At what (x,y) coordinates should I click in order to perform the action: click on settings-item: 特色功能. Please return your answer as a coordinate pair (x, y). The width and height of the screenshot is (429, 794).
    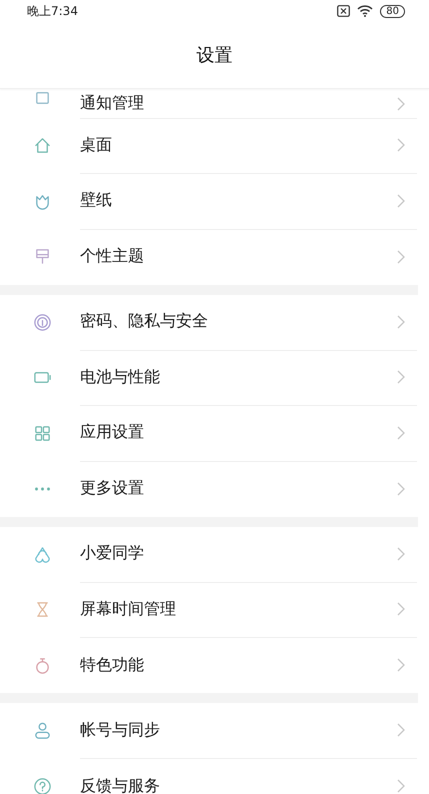
    Looking at the image, I should click on (214, 665).